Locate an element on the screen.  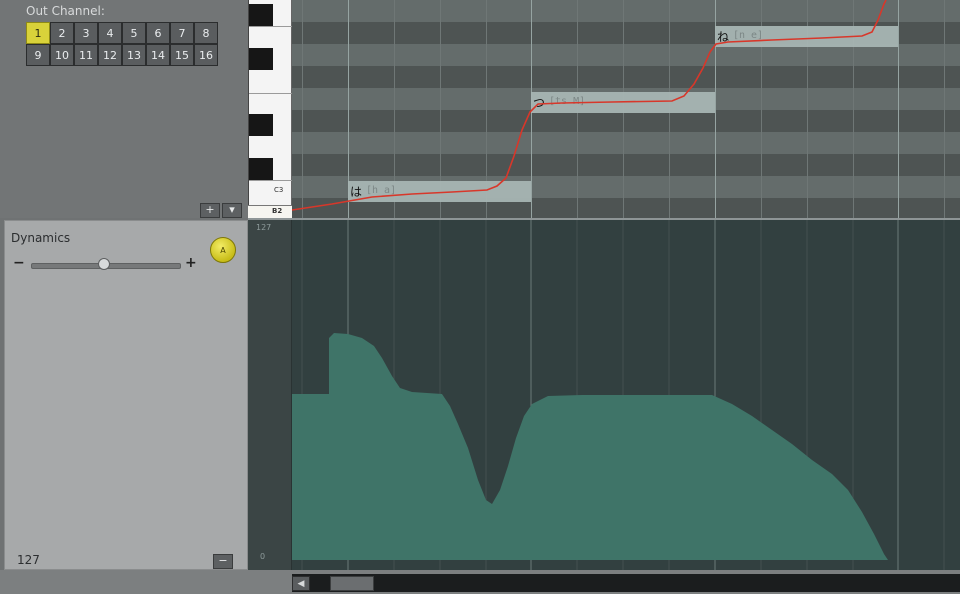
collapse-button: − is located at coordinates (223, 561).